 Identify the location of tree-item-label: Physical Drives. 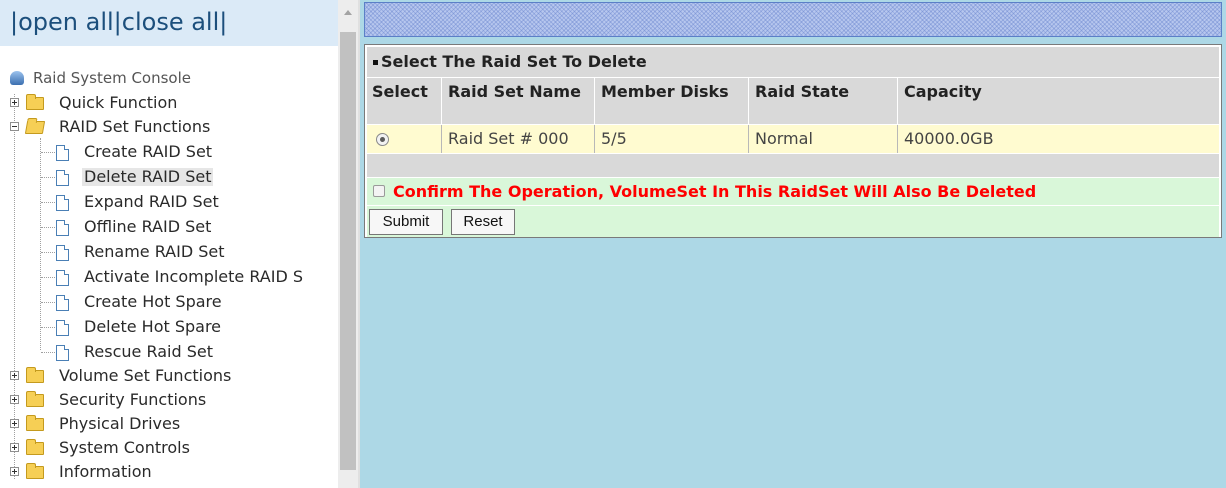
(120, 423).